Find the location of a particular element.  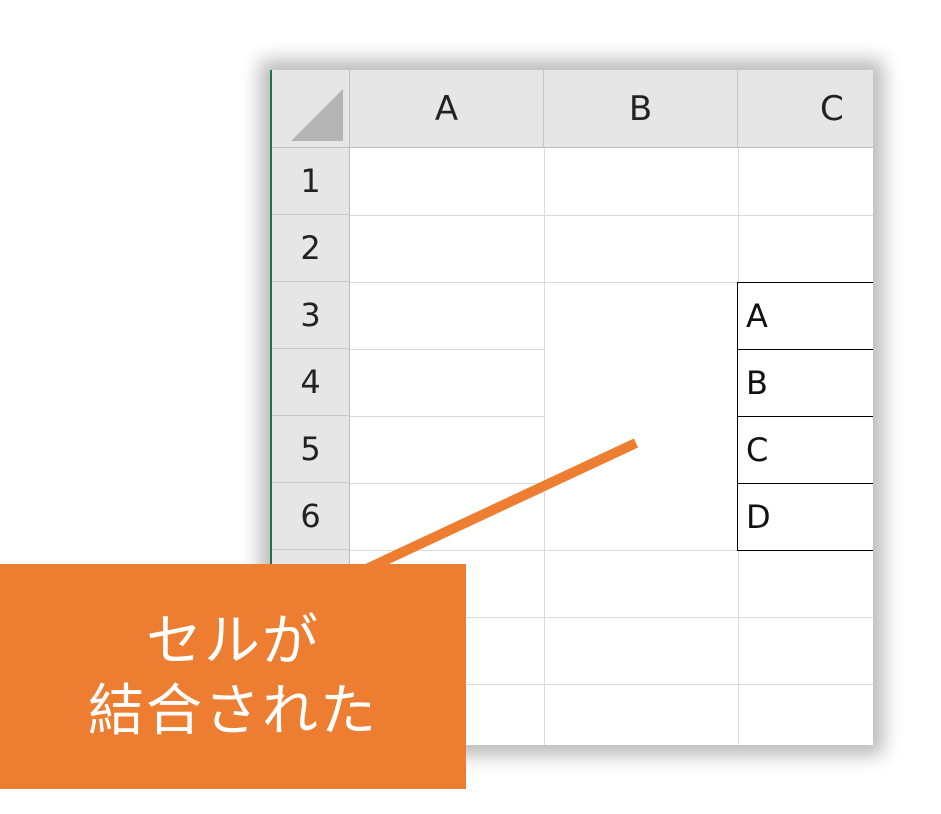

cell-c4: B is located at coordinates (805, 383).